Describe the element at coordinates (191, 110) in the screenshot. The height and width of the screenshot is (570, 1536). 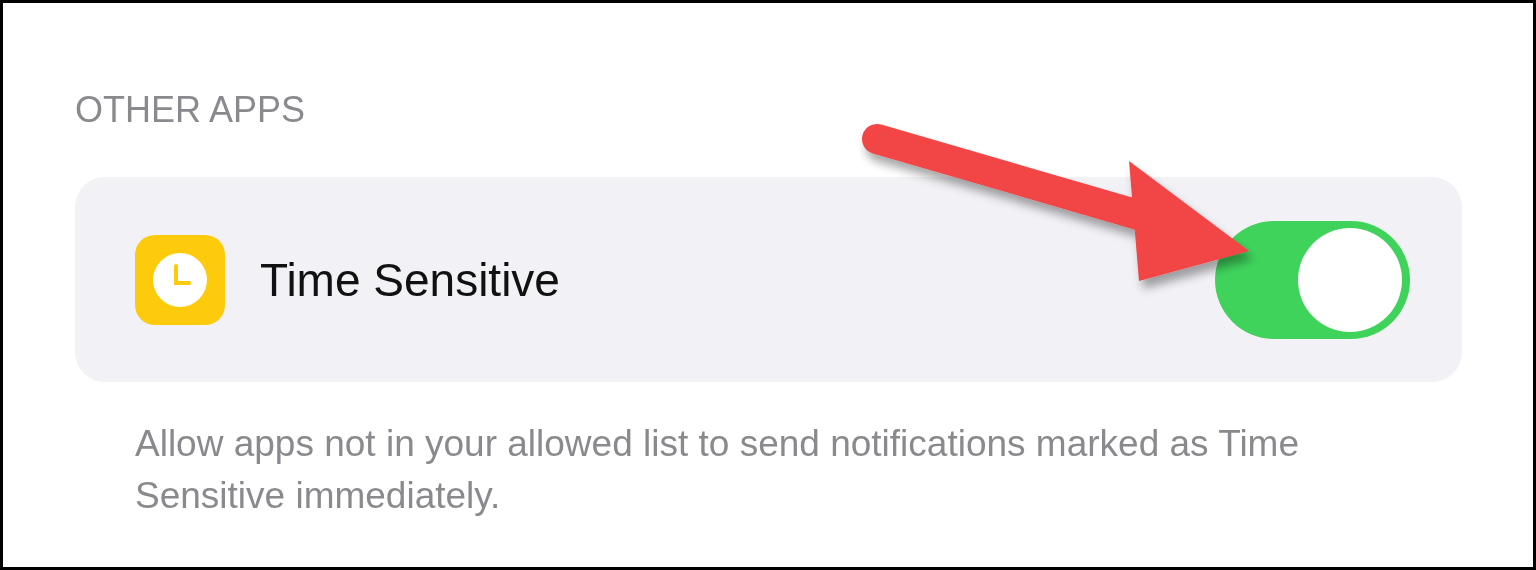
I see `section-header: OTHER APPS` at that location.